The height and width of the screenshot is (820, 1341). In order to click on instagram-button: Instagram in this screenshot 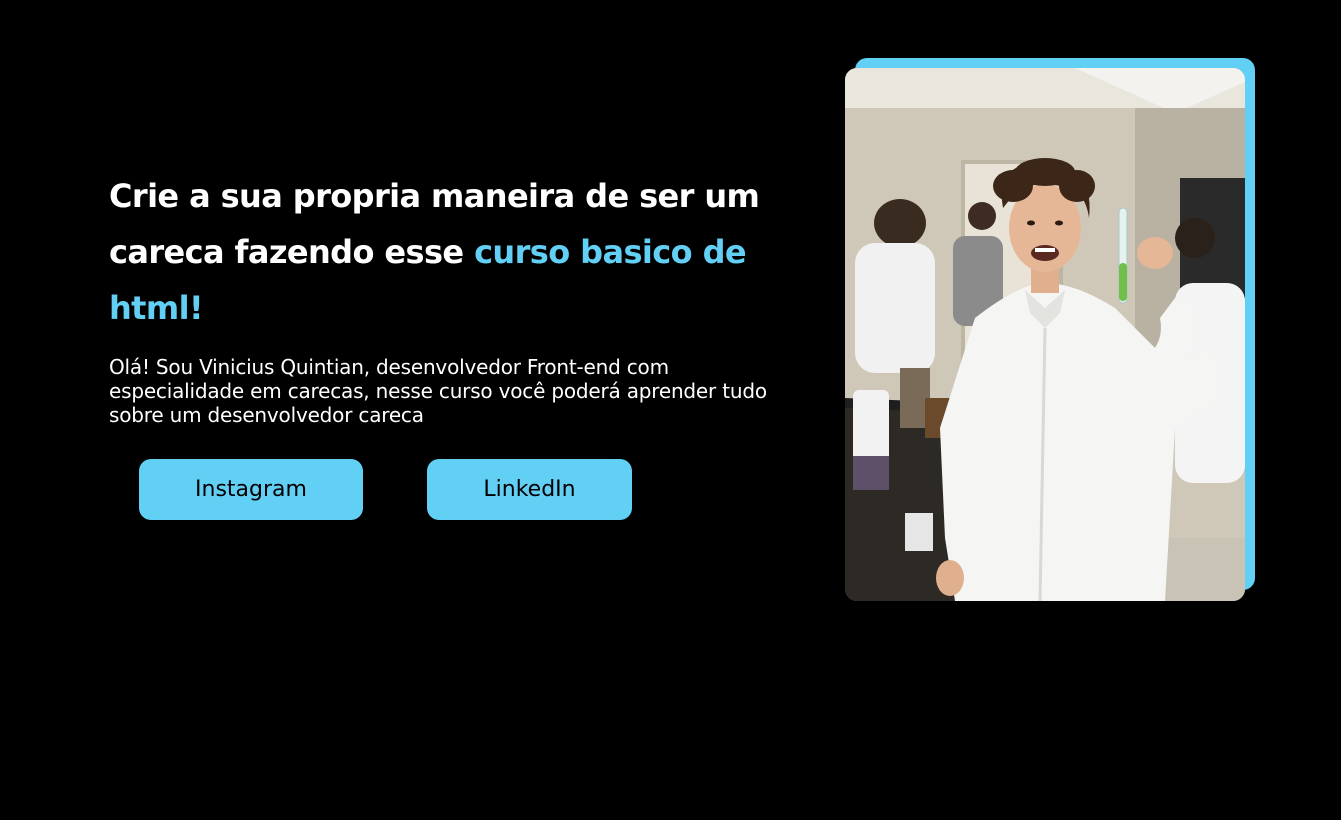, I will do `click(251, 489)`.